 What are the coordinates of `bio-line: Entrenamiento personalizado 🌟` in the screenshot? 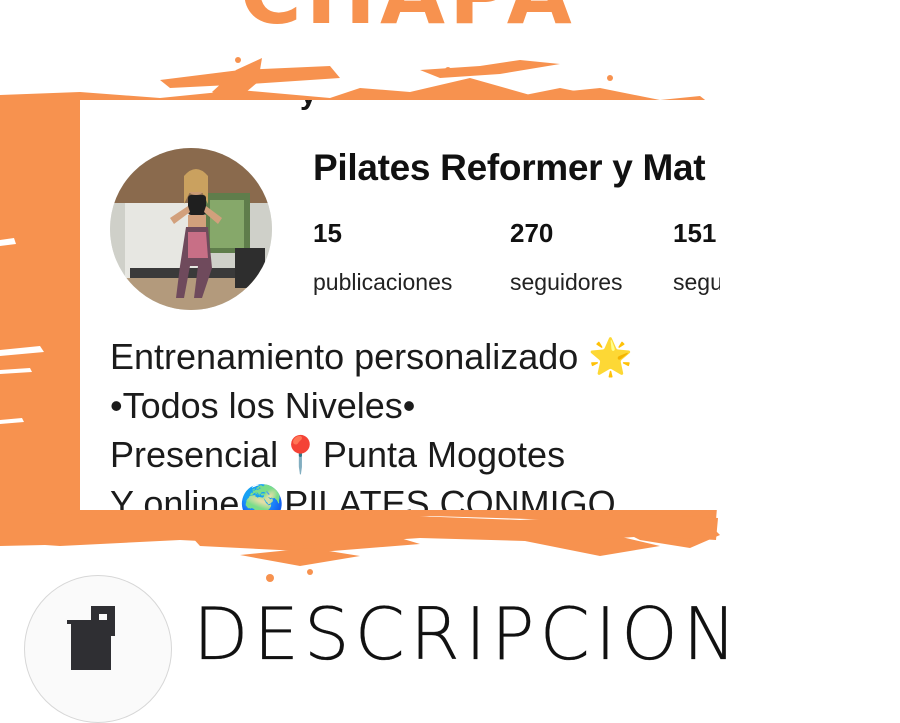 It's located at (372, 356).